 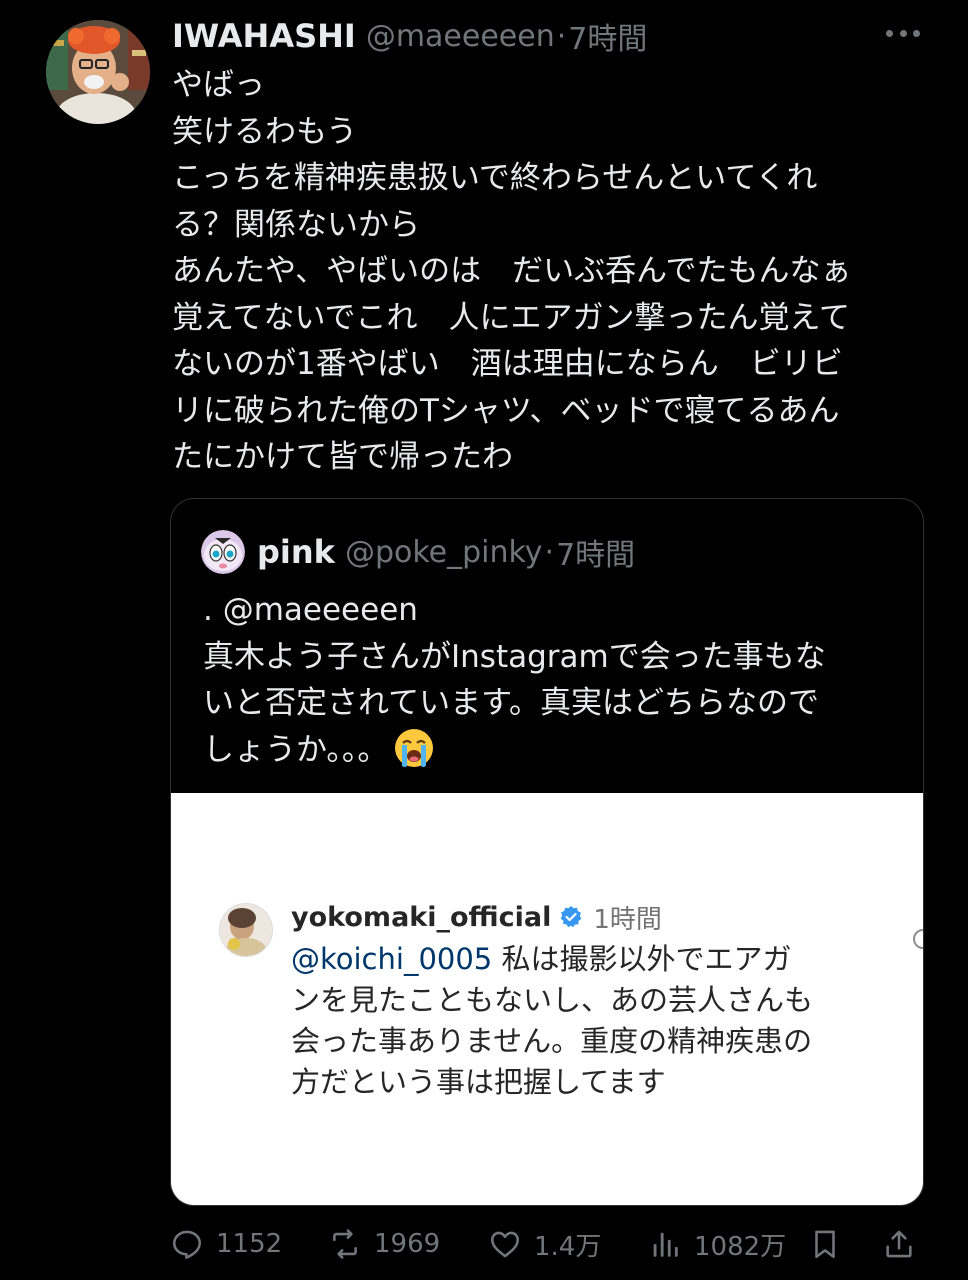 I want to click on quoted-avatar, so click(x=223, y=552).